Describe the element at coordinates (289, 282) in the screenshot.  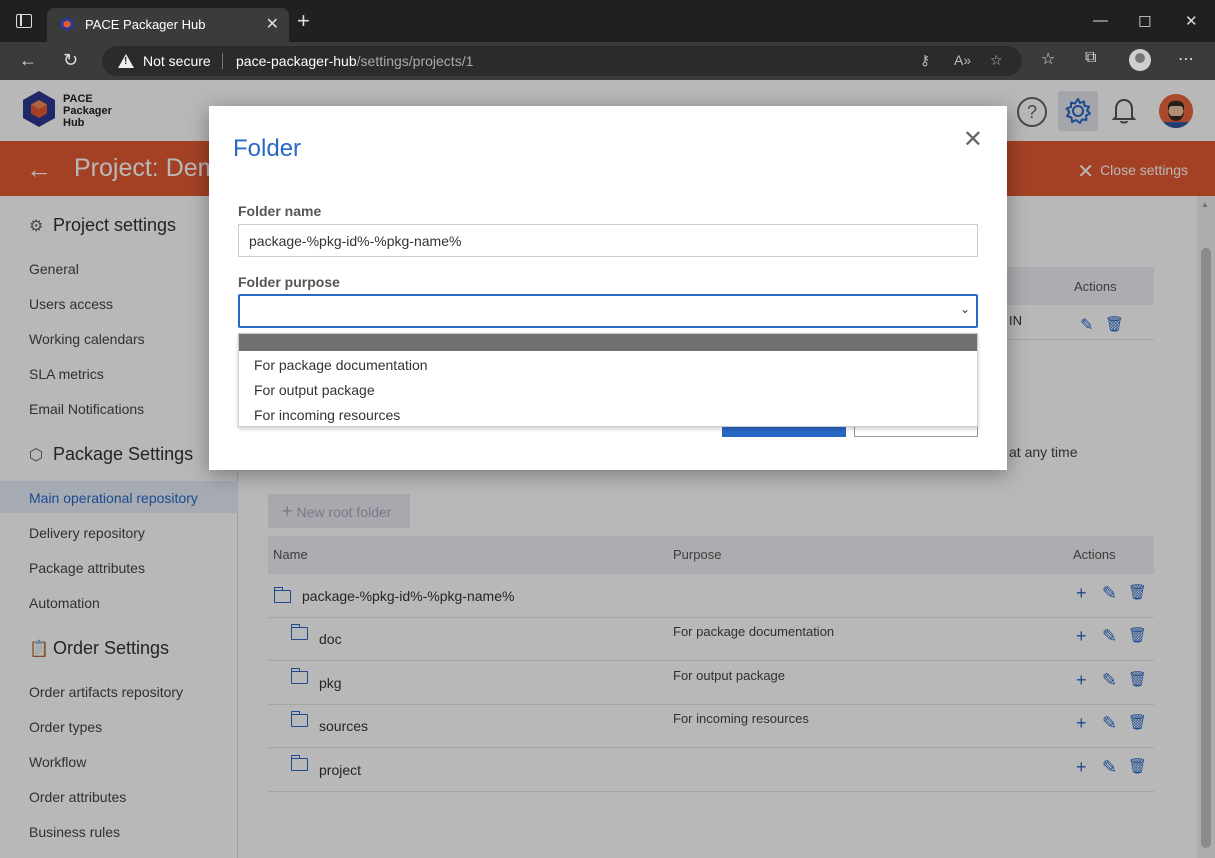
I see `folder-purpose-label: Folder purpose` at that location.